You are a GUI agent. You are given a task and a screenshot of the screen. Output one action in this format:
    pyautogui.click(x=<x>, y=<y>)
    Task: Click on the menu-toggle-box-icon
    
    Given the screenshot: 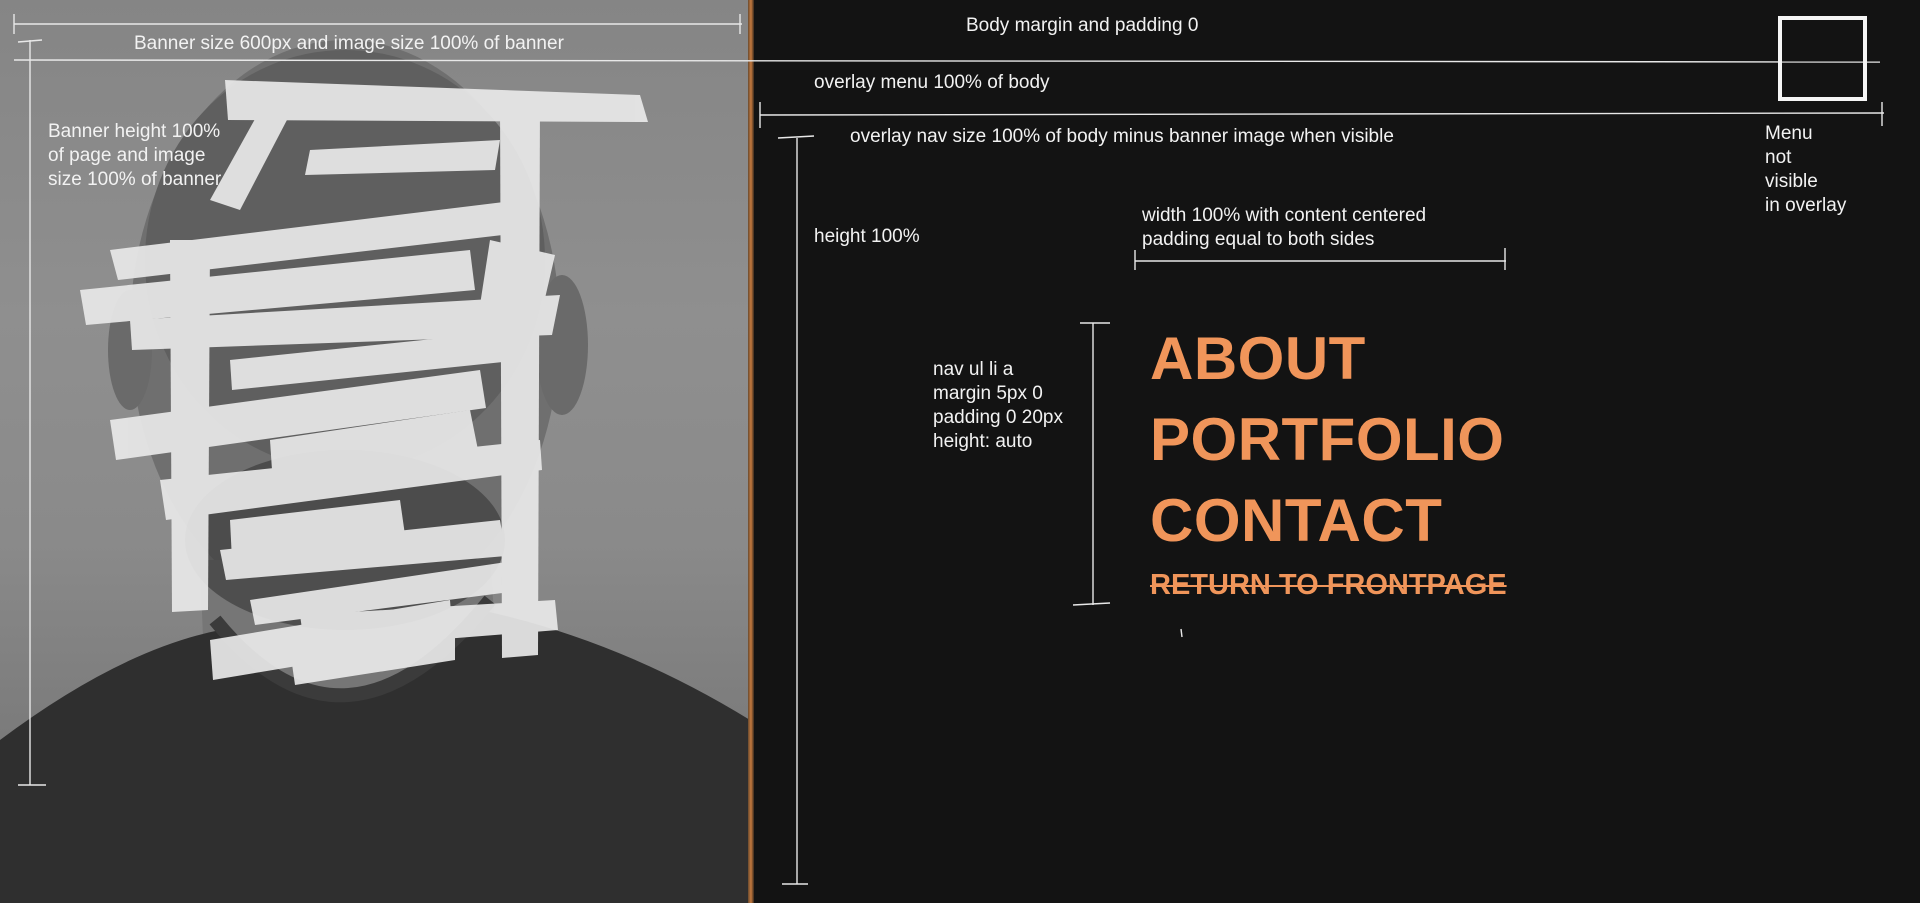 What is the action you would take?
    pyautogui.click(x=1822, y=58)
    